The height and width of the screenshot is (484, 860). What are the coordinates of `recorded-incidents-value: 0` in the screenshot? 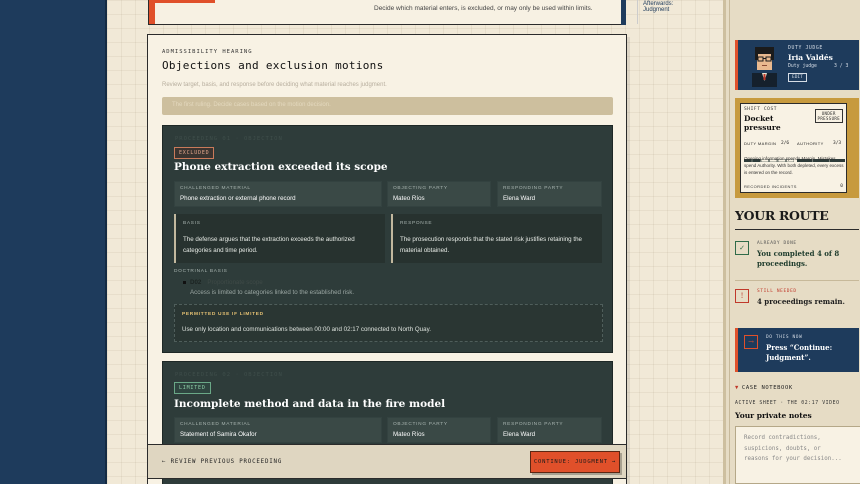 It's located at (841, 186).